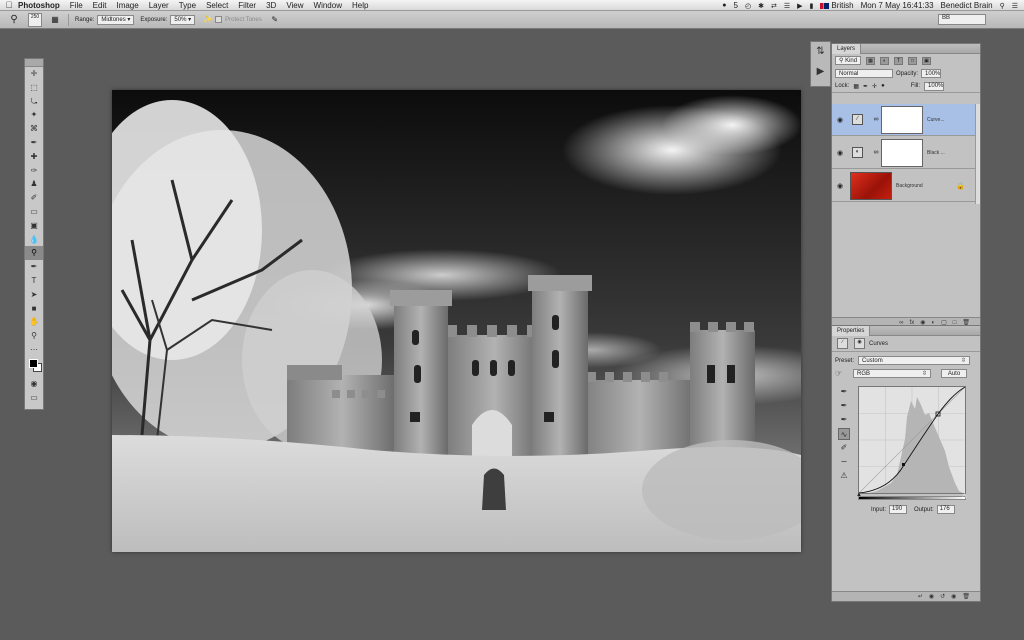 Image resolution: width=1024 pixels, height=640 pixels. I want to click on creative-cloud-icon: ●, so click(724, 5).